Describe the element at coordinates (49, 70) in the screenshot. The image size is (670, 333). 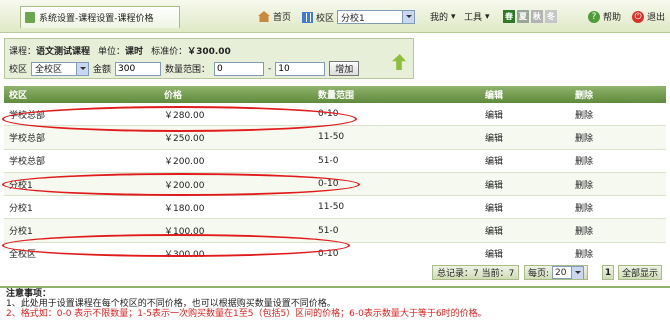
I see `campus-filter-value: 全校区` at that location.